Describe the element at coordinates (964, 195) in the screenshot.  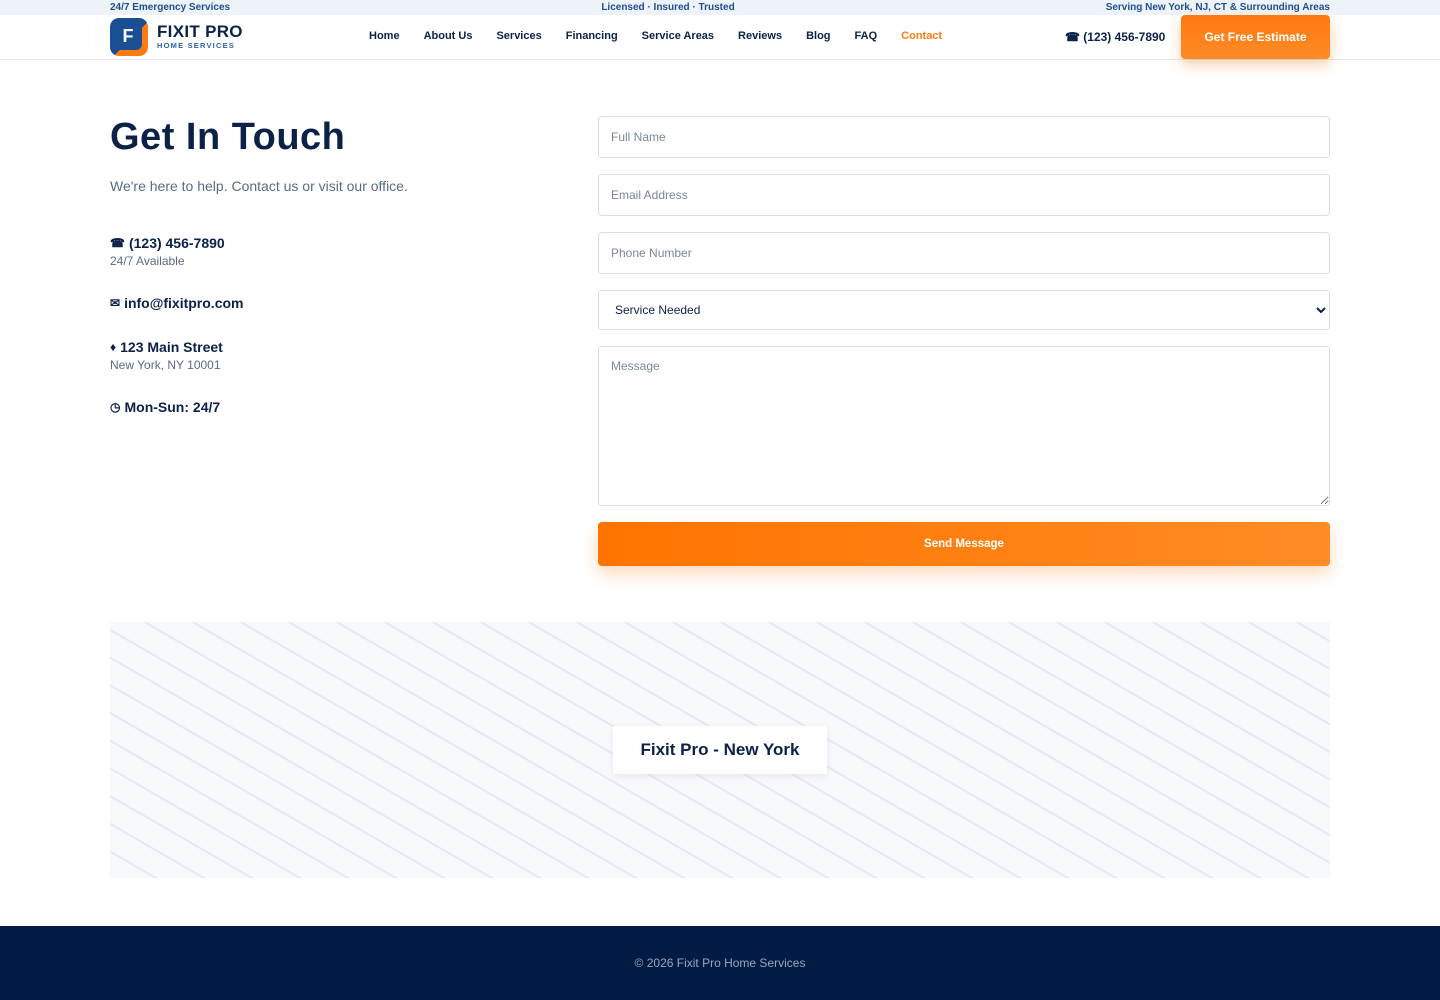
I see `email-input` at that location.